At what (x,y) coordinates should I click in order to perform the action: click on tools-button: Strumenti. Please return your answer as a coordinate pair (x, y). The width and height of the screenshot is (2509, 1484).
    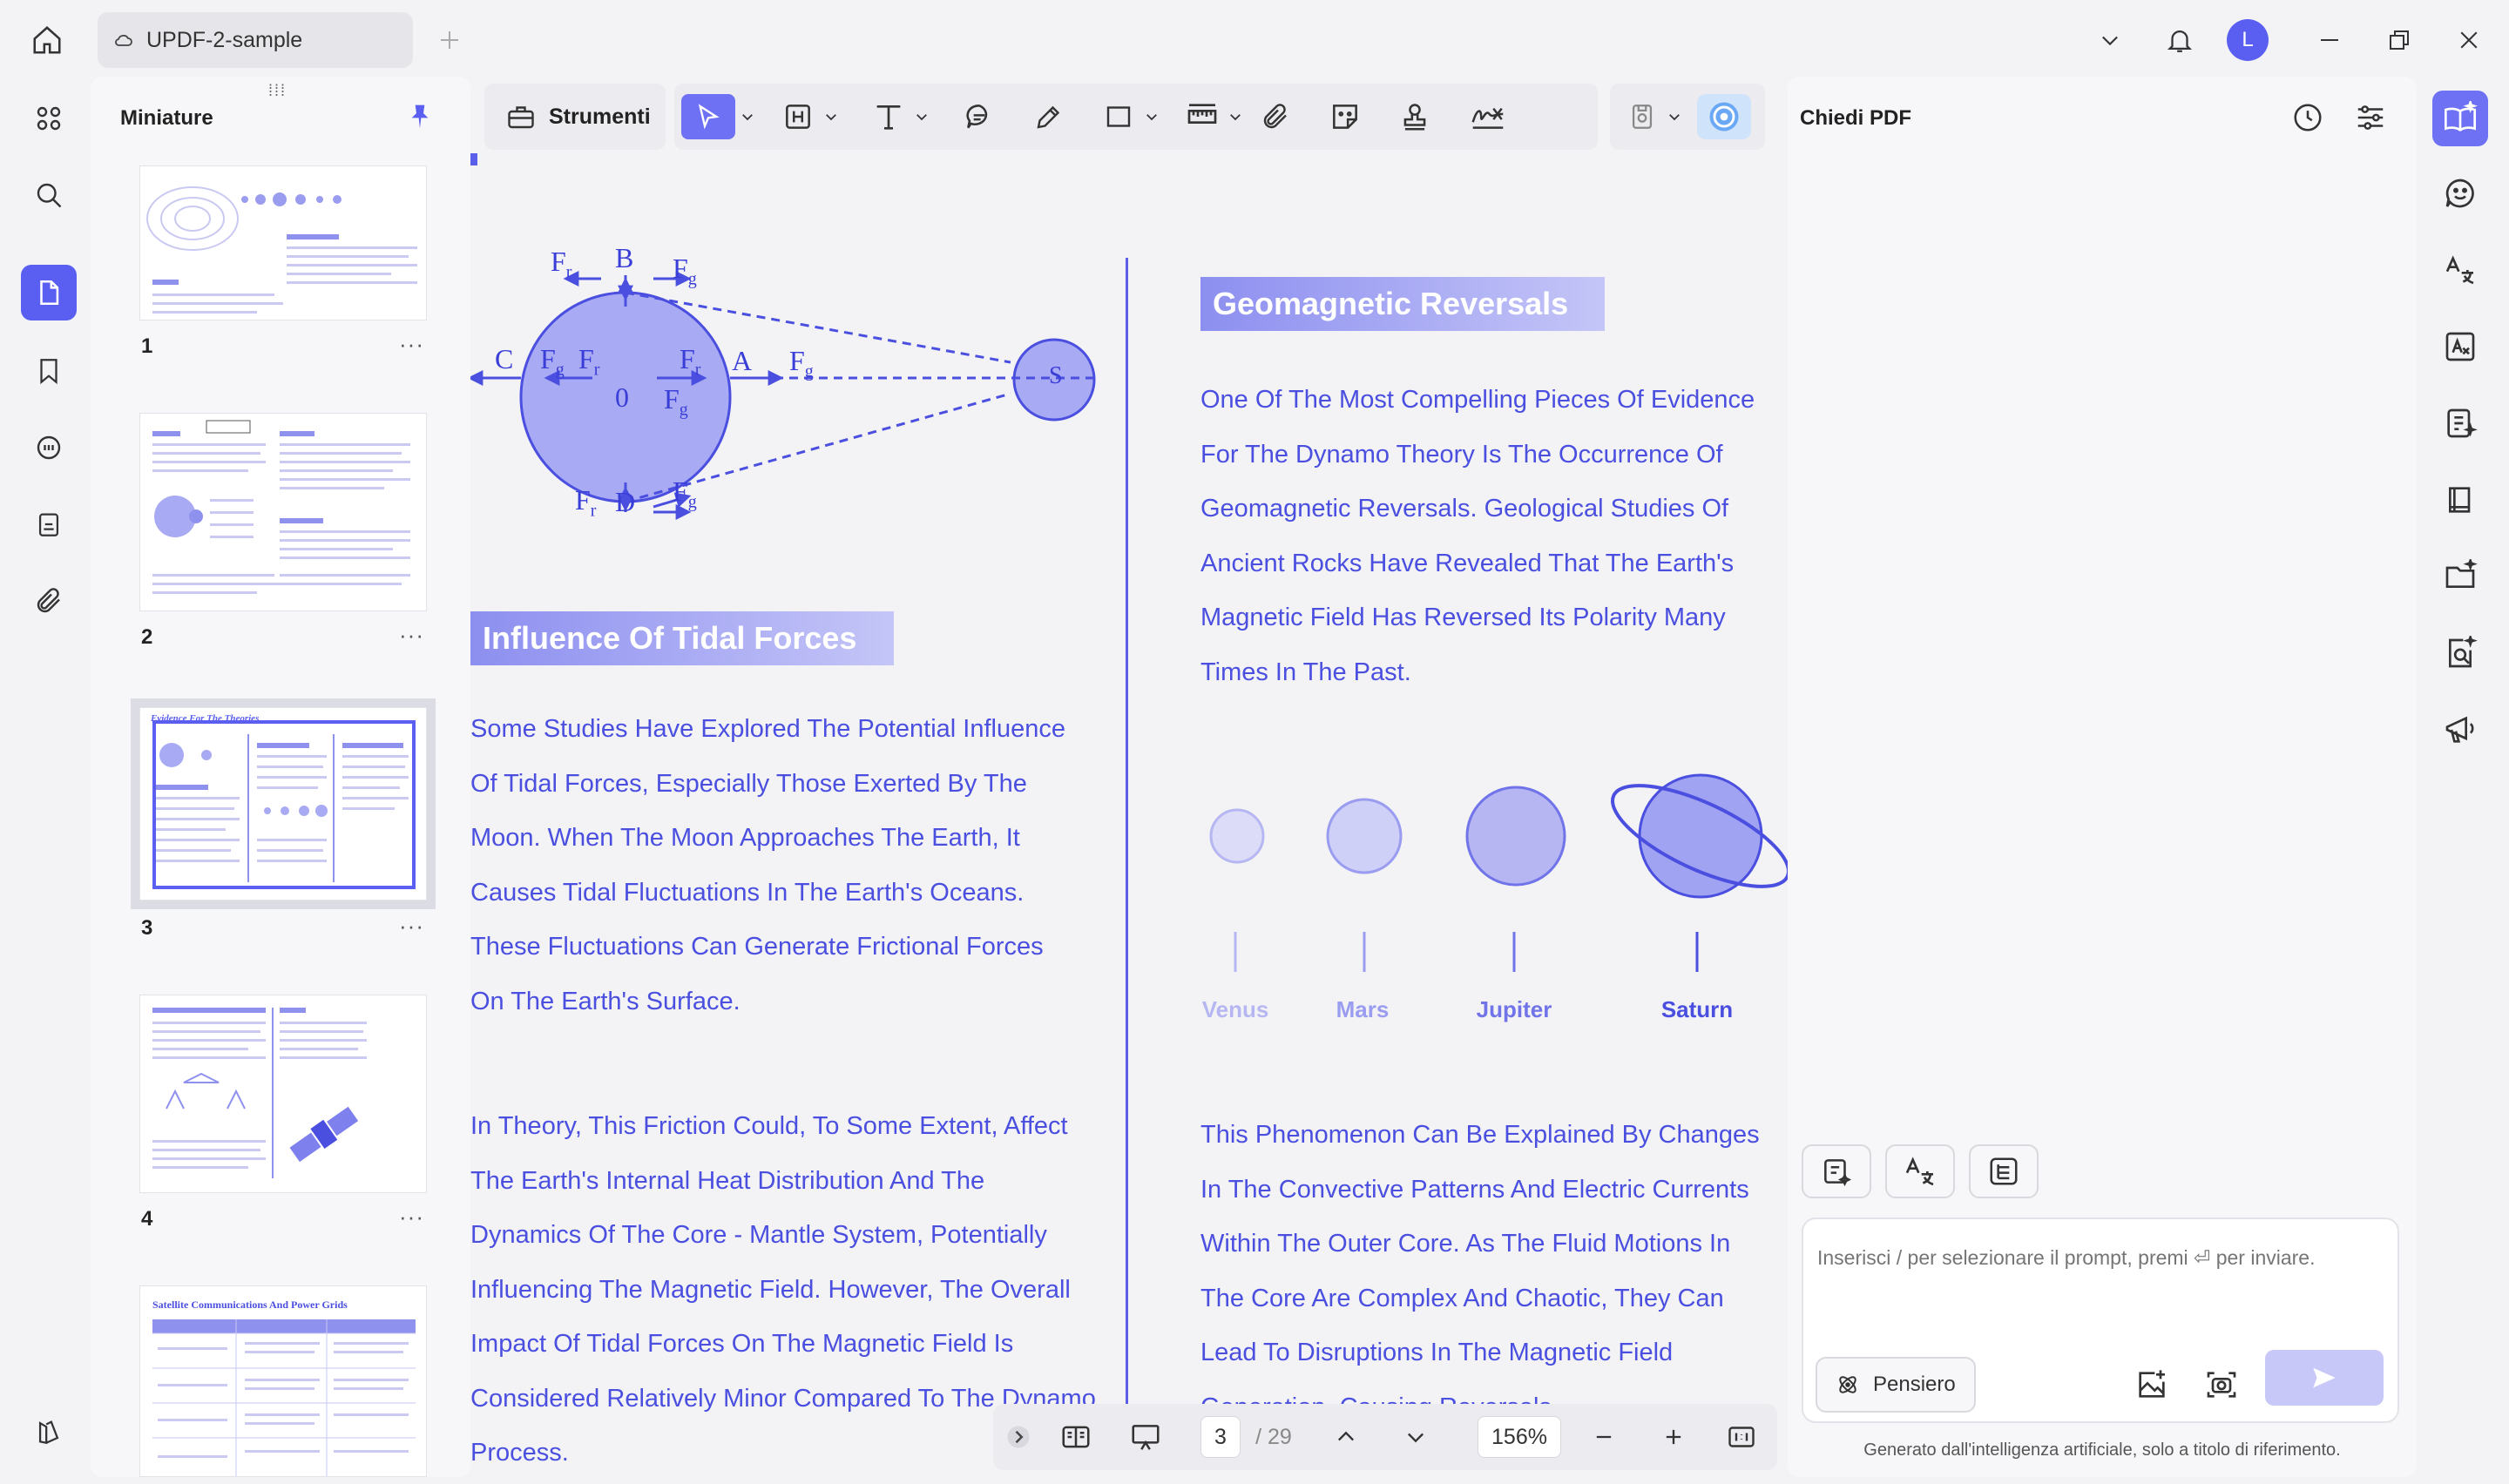
    Looking at the image, I should click on (575, 117).